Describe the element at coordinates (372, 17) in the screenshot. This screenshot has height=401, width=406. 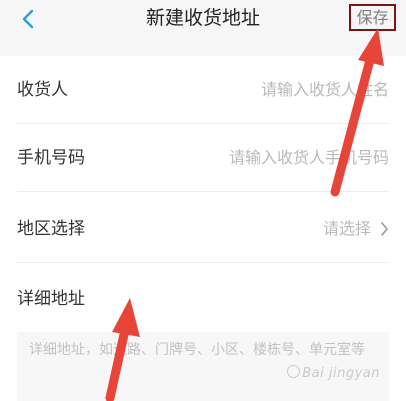
I see `save-button: 保存` at that location.